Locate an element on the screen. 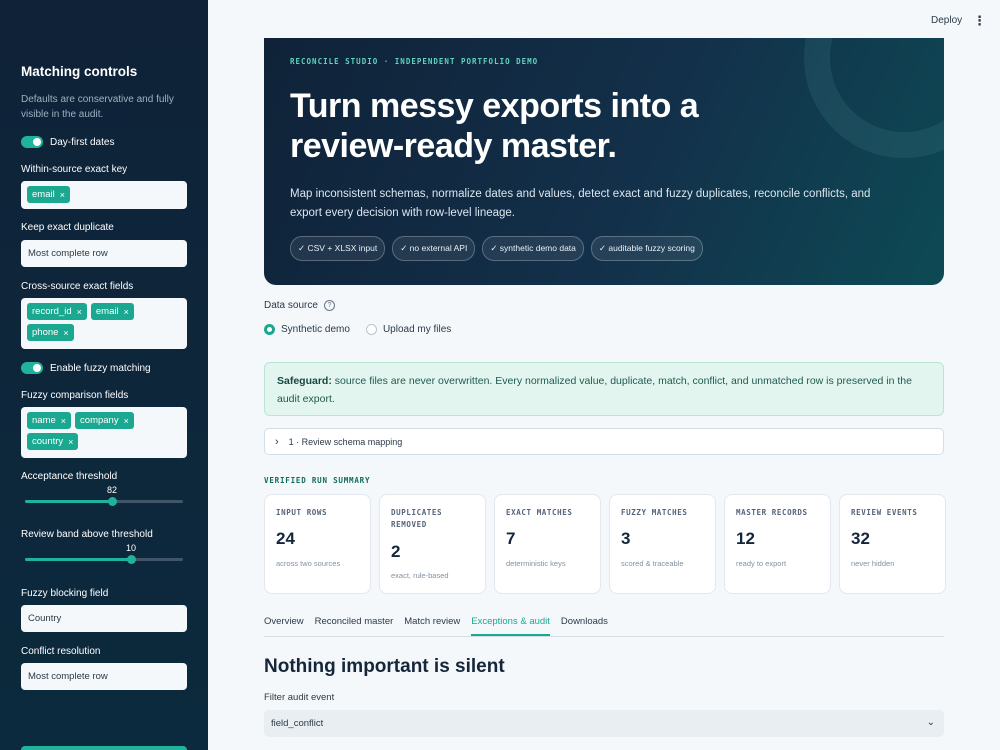 The width and height of the screenshot is (1000, 750). acceptance-slider-handle is located at coordinates (112, 501).